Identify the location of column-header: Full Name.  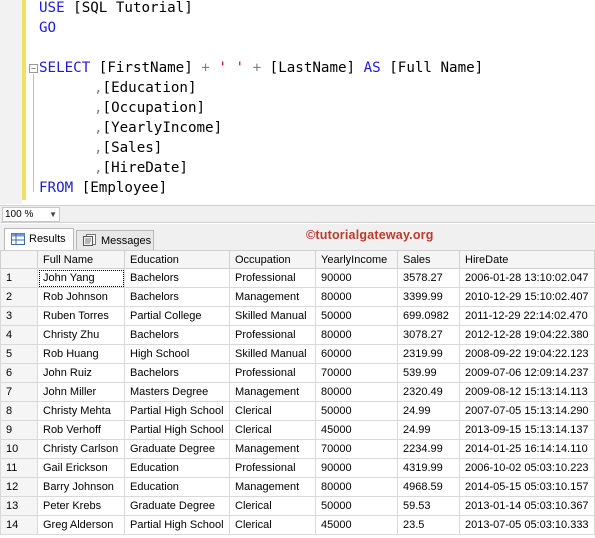
(81, 259).